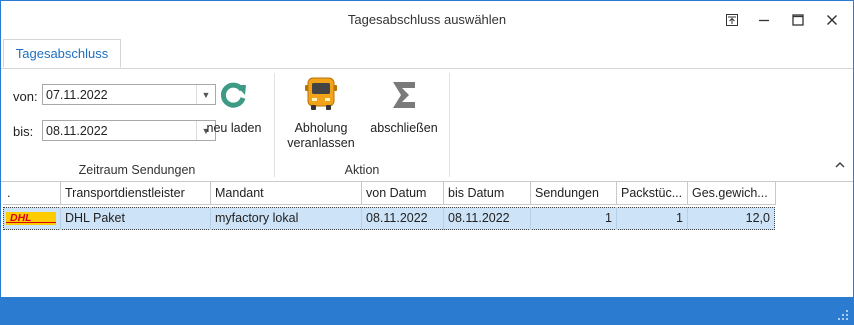 The height and width of the screenshot is (325, 854). What do you see at coordinates (427, 20) in the screenshot?
I see `title-bar: Tagesabschluss auswählen` at bounding box center [427, 20].